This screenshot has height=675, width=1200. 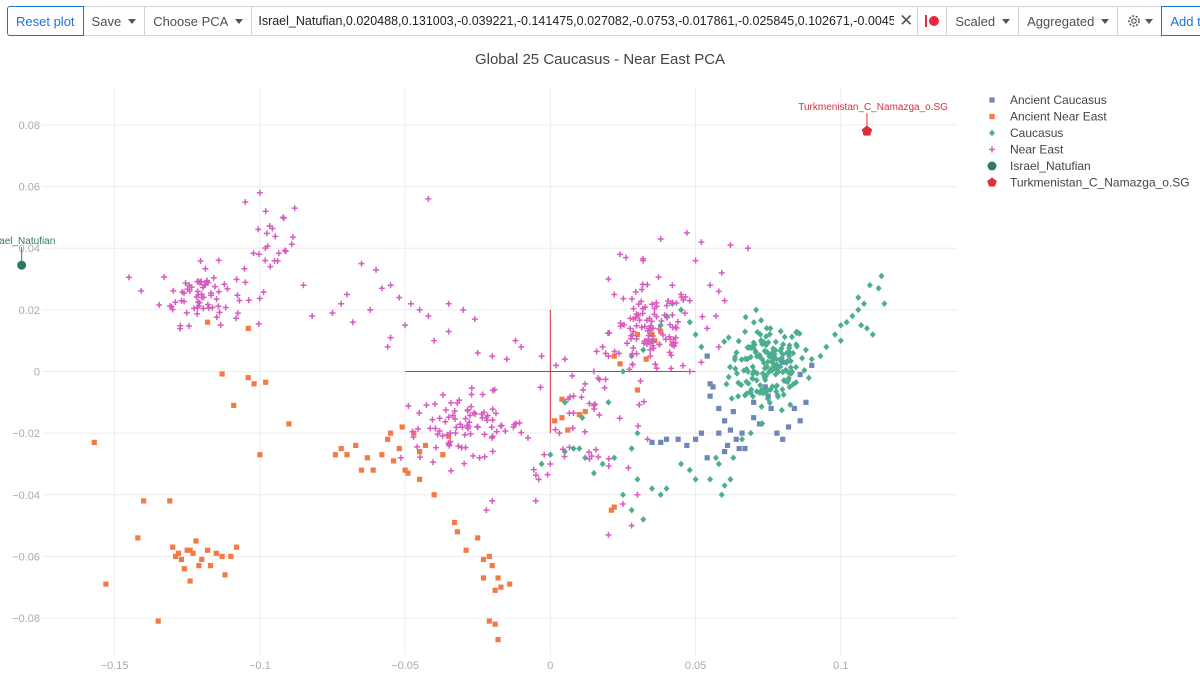 I want to click on x-tick-label: 0, so click(x=550, y=666).